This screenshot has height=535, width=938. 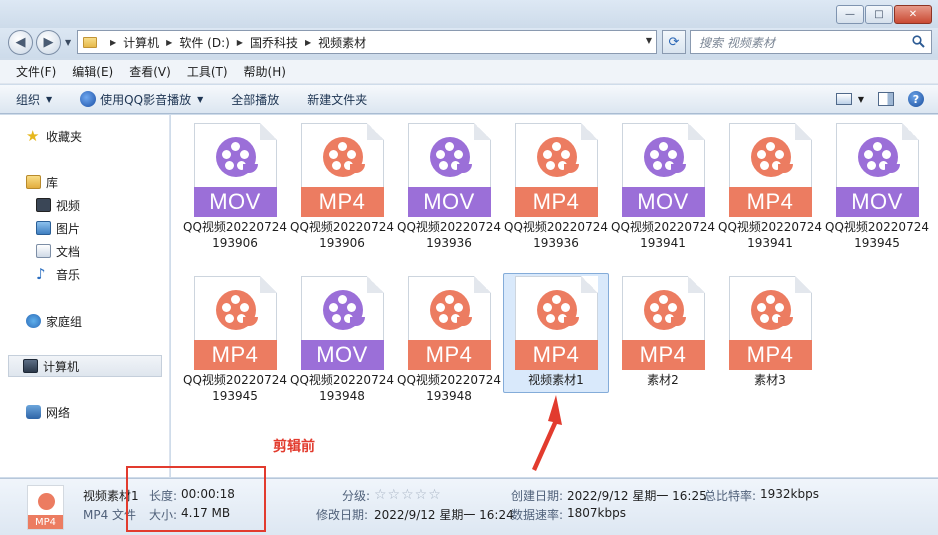 What do you see at coordinates (770, 332) in the screenshot?
I see `file-item: MP4 素材3` at bounding box center [770, 332].